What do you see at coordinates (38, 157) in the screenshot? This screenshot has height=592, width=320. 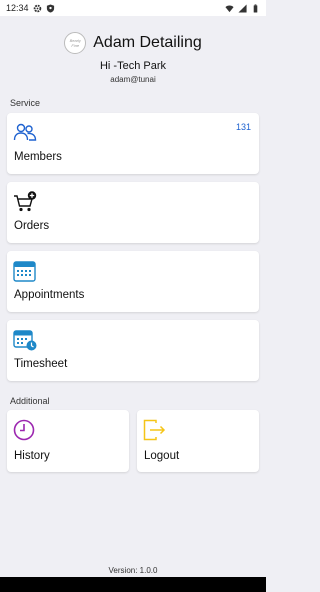 I see `members-label: Members` at bounding box center [38, 157].